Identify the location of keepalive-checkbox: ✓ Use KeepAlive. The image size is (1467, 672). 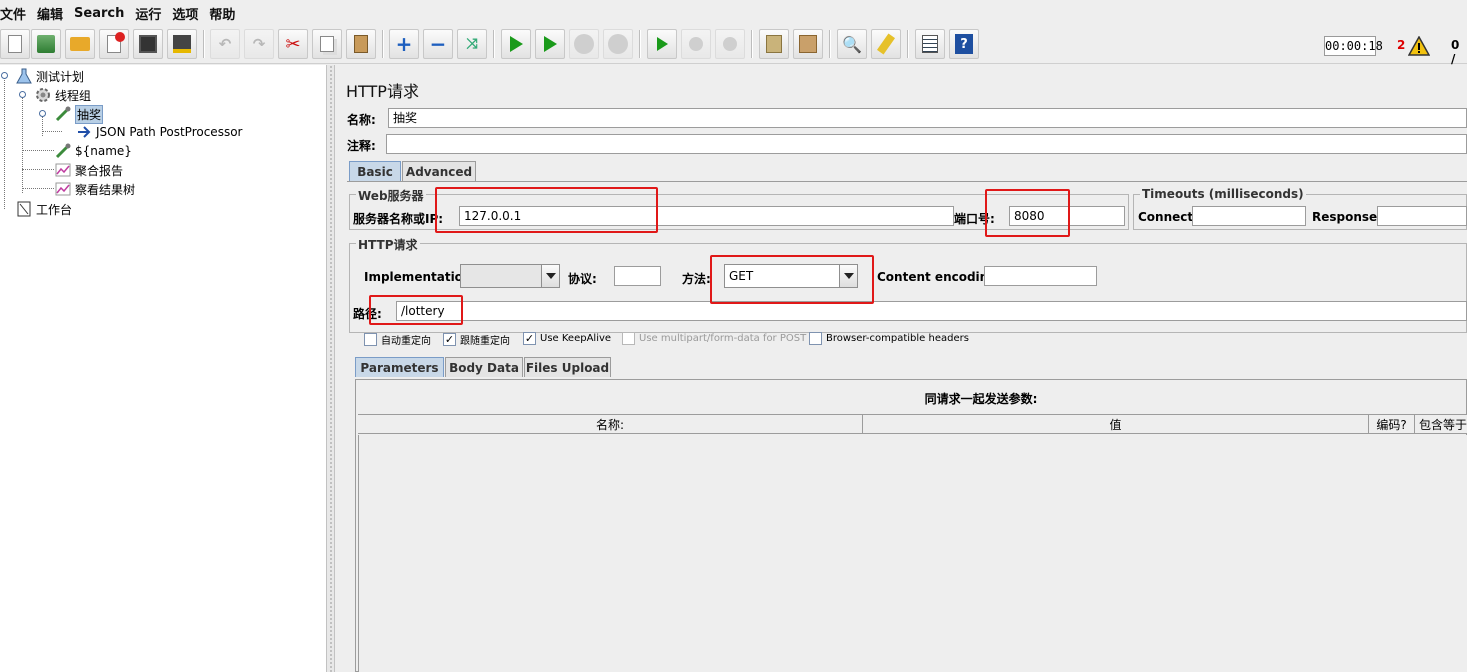
(567, 338).